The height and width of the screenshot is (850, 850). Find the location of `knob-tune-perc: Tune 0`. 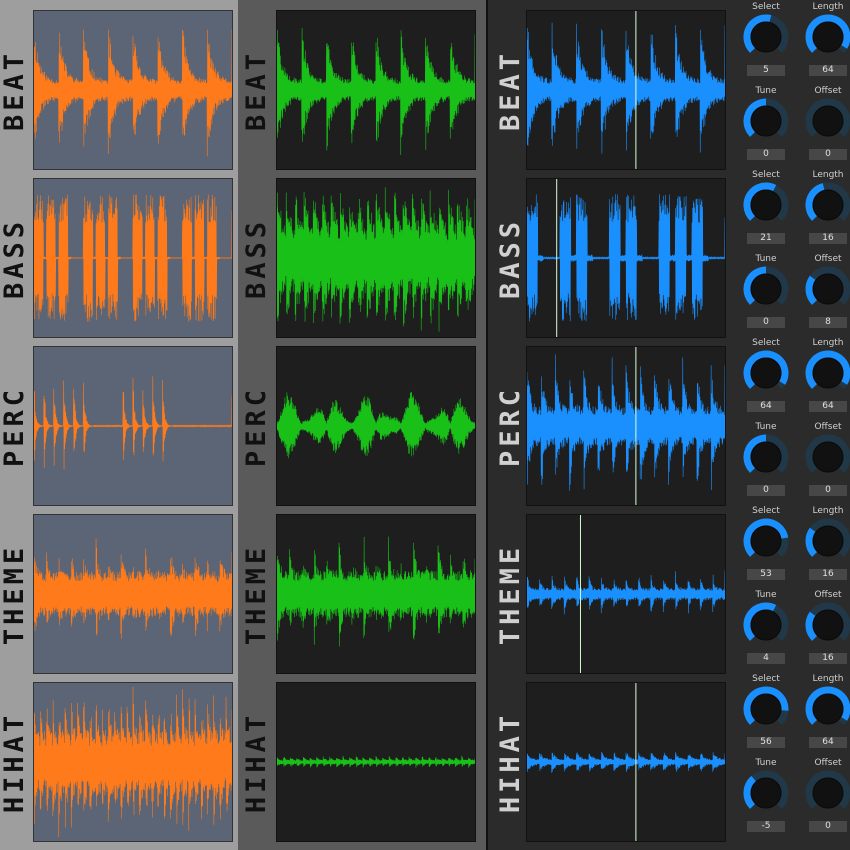

knob-tune-perc: Tune 0 is located at coordinates (766, 464).